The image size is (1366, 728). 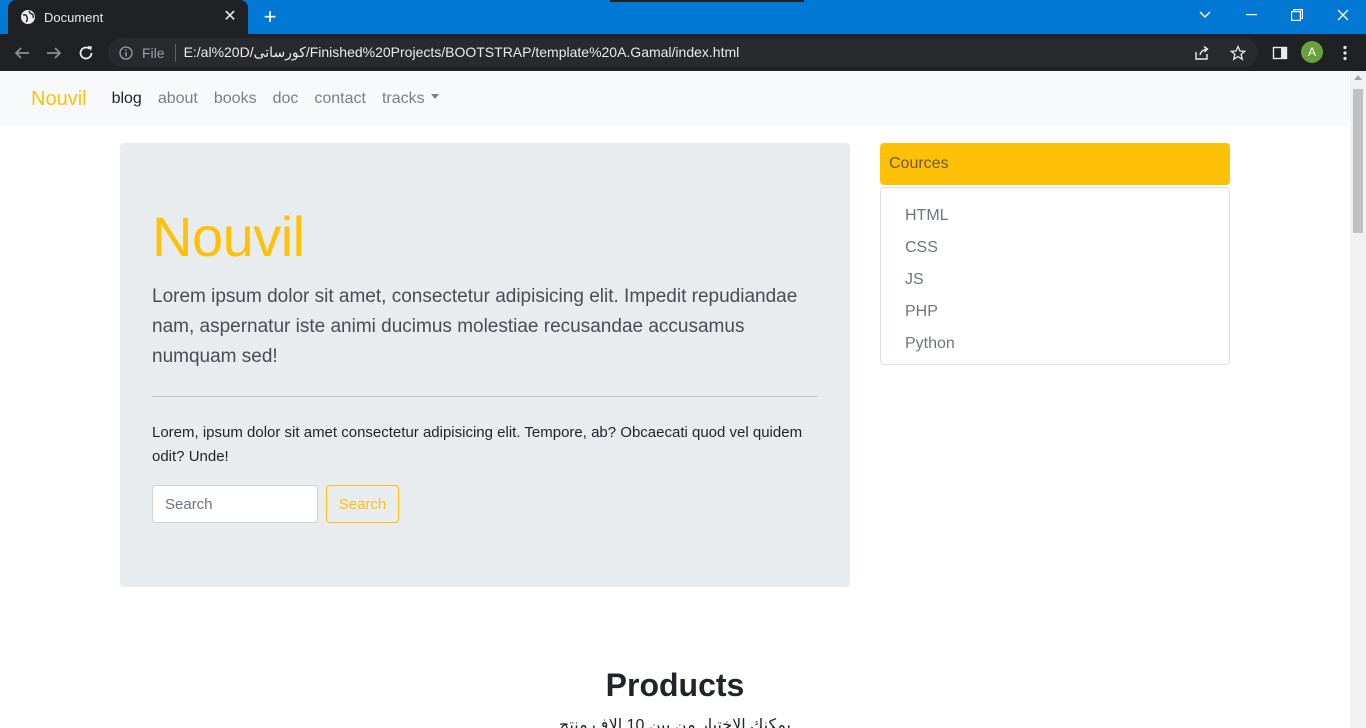 What do you see at coordinates (340, 99) in the screenshot?
I see `nav-link-contact: contact` at bounding box center [340, 99].